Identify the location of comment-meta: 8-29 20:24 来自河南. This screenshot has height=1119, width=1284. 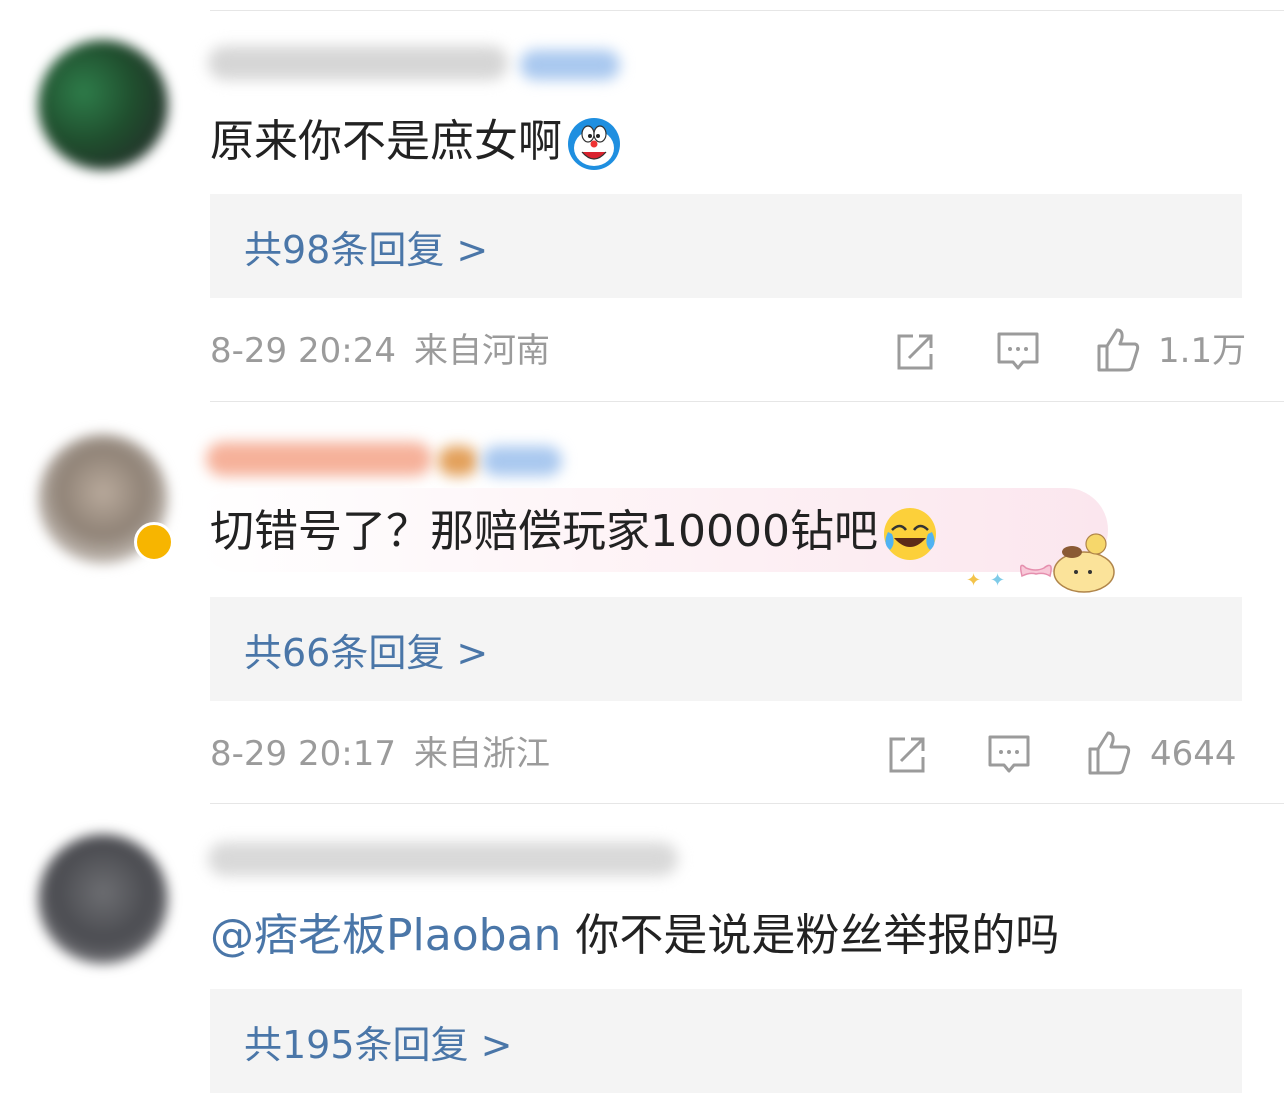
(380, 351).